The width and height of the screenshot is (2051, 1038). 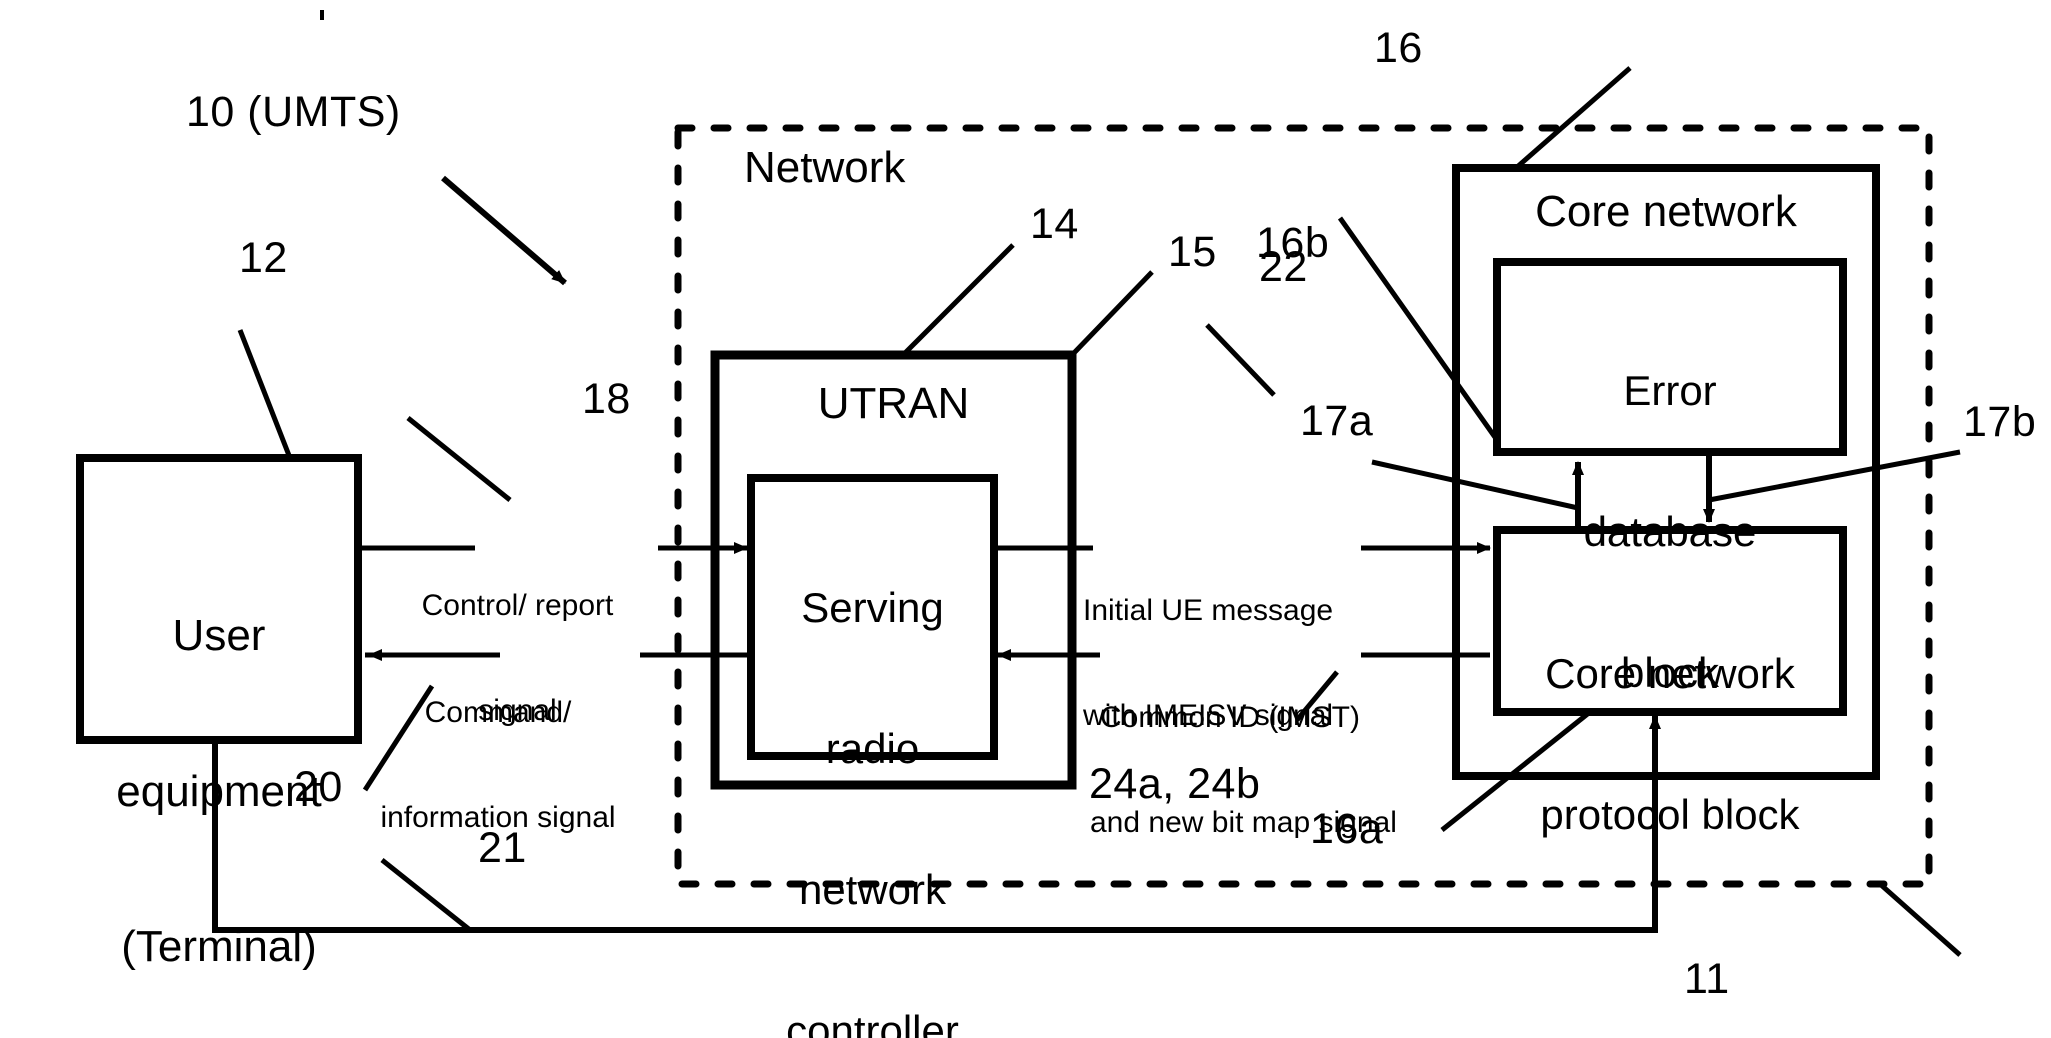 I want to click on numeral-12: 12, so click(x=263, y=258).